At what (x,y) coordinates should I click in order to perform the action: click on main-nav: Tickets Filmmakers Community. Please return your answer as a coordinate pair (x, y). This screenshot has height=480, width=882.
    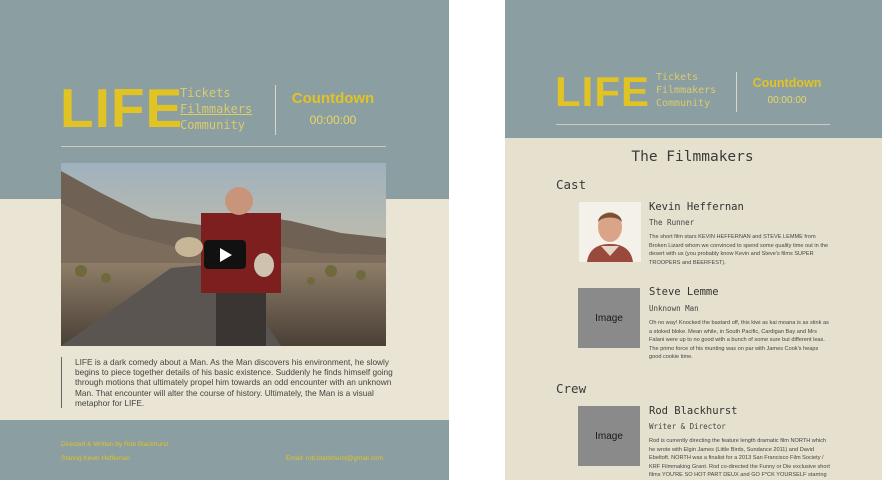
    Looking at the image, I should click on (216, 109).